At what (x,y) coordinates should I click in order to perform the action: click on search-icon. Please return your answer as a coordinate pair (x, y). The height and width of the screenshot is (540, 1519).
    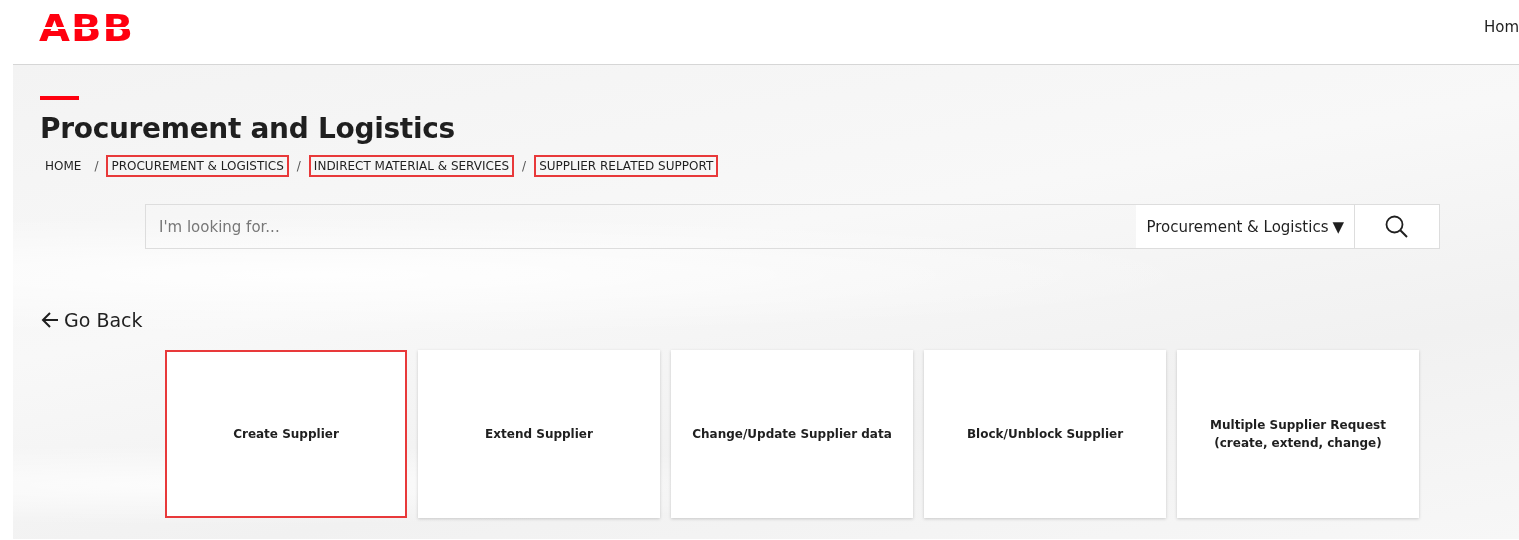
    Looking at the image, I should click on (1397, 226).